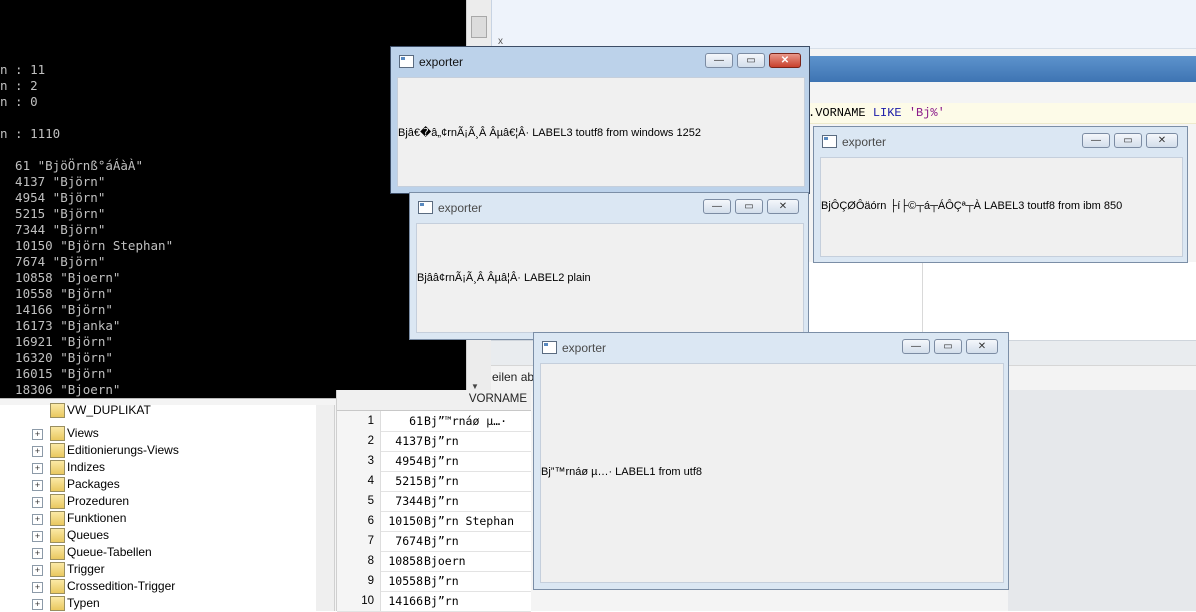 This screenshot has width=1196, height=612. What do you see at coordinates (60, 389) in the screenshot?
I see `console-line: 18306 "Bjoern"` at bounding box center [60, 389].